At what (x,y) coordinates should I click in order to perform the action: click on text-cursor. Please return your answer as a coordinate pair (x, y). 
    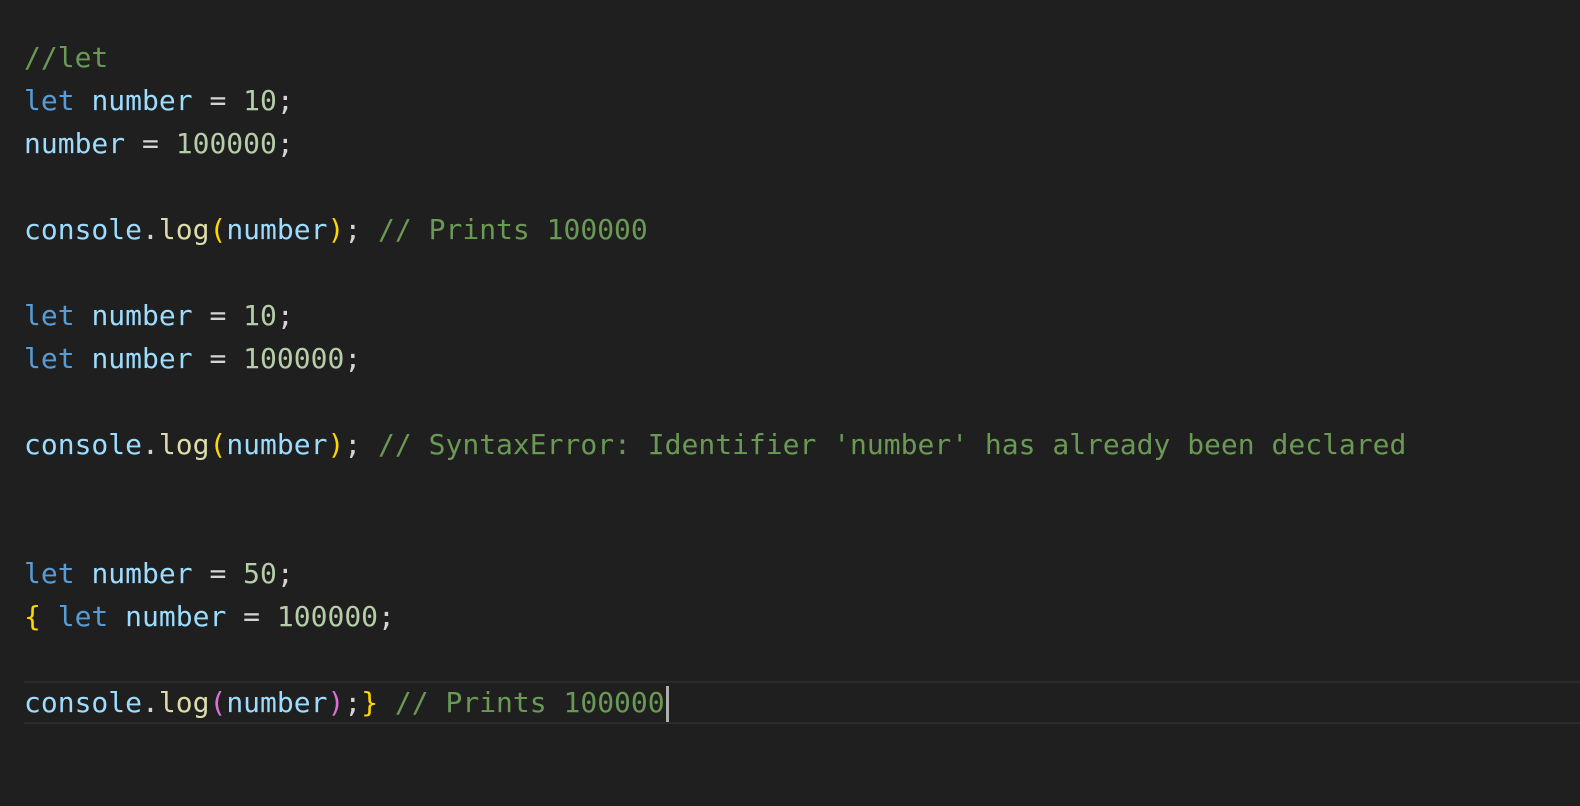
    Looking at the image, I should click on (667, 704).